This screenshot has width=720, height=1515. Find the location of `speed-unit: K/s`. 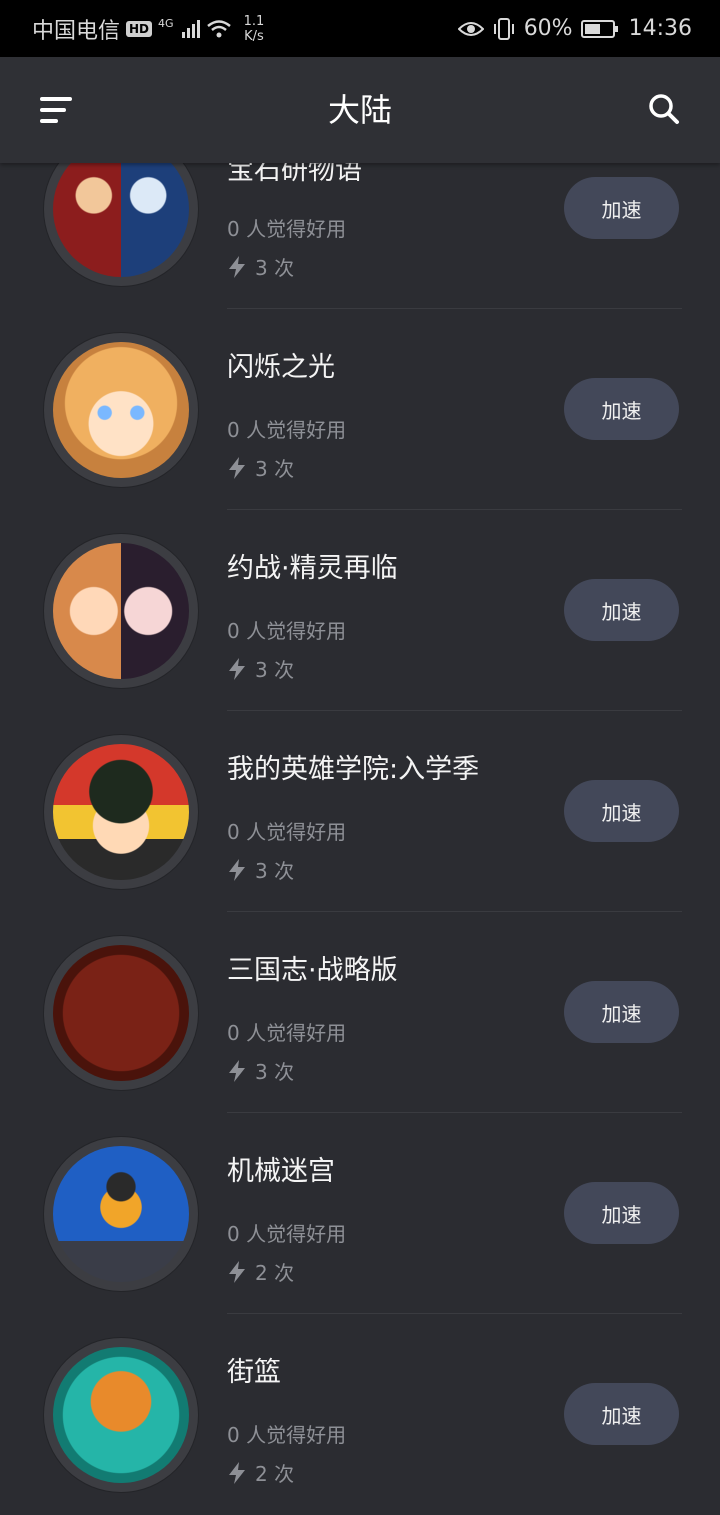

speed-unit: K/s is located at coordinates (254, 36).